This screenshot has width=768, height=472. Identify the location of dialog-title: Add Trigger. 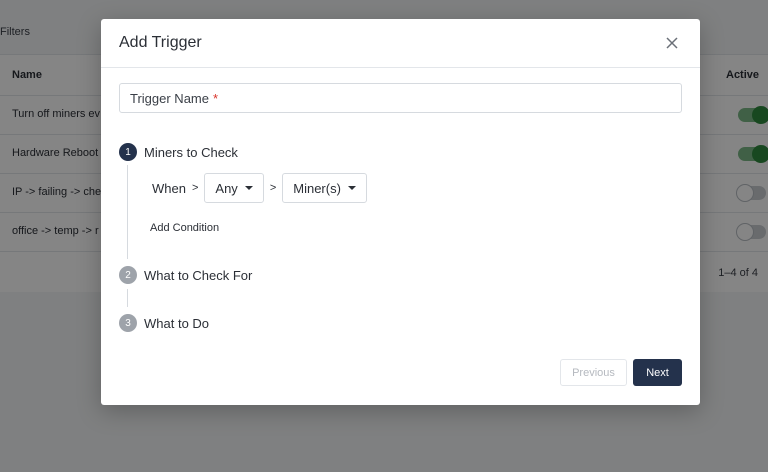
(160, 42).